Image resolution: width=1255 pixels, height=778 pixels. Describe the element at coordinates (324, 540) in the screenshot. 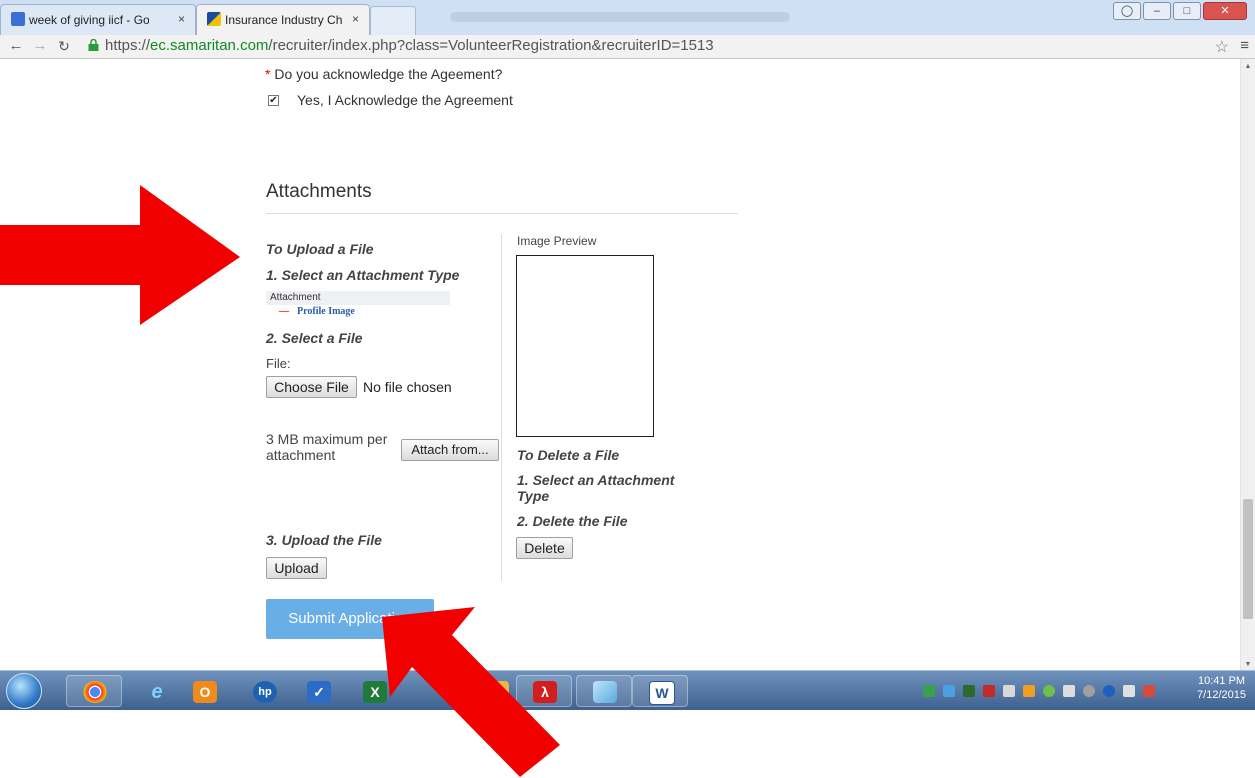

I see `upload-step3: 3. Upload the File` at that location.